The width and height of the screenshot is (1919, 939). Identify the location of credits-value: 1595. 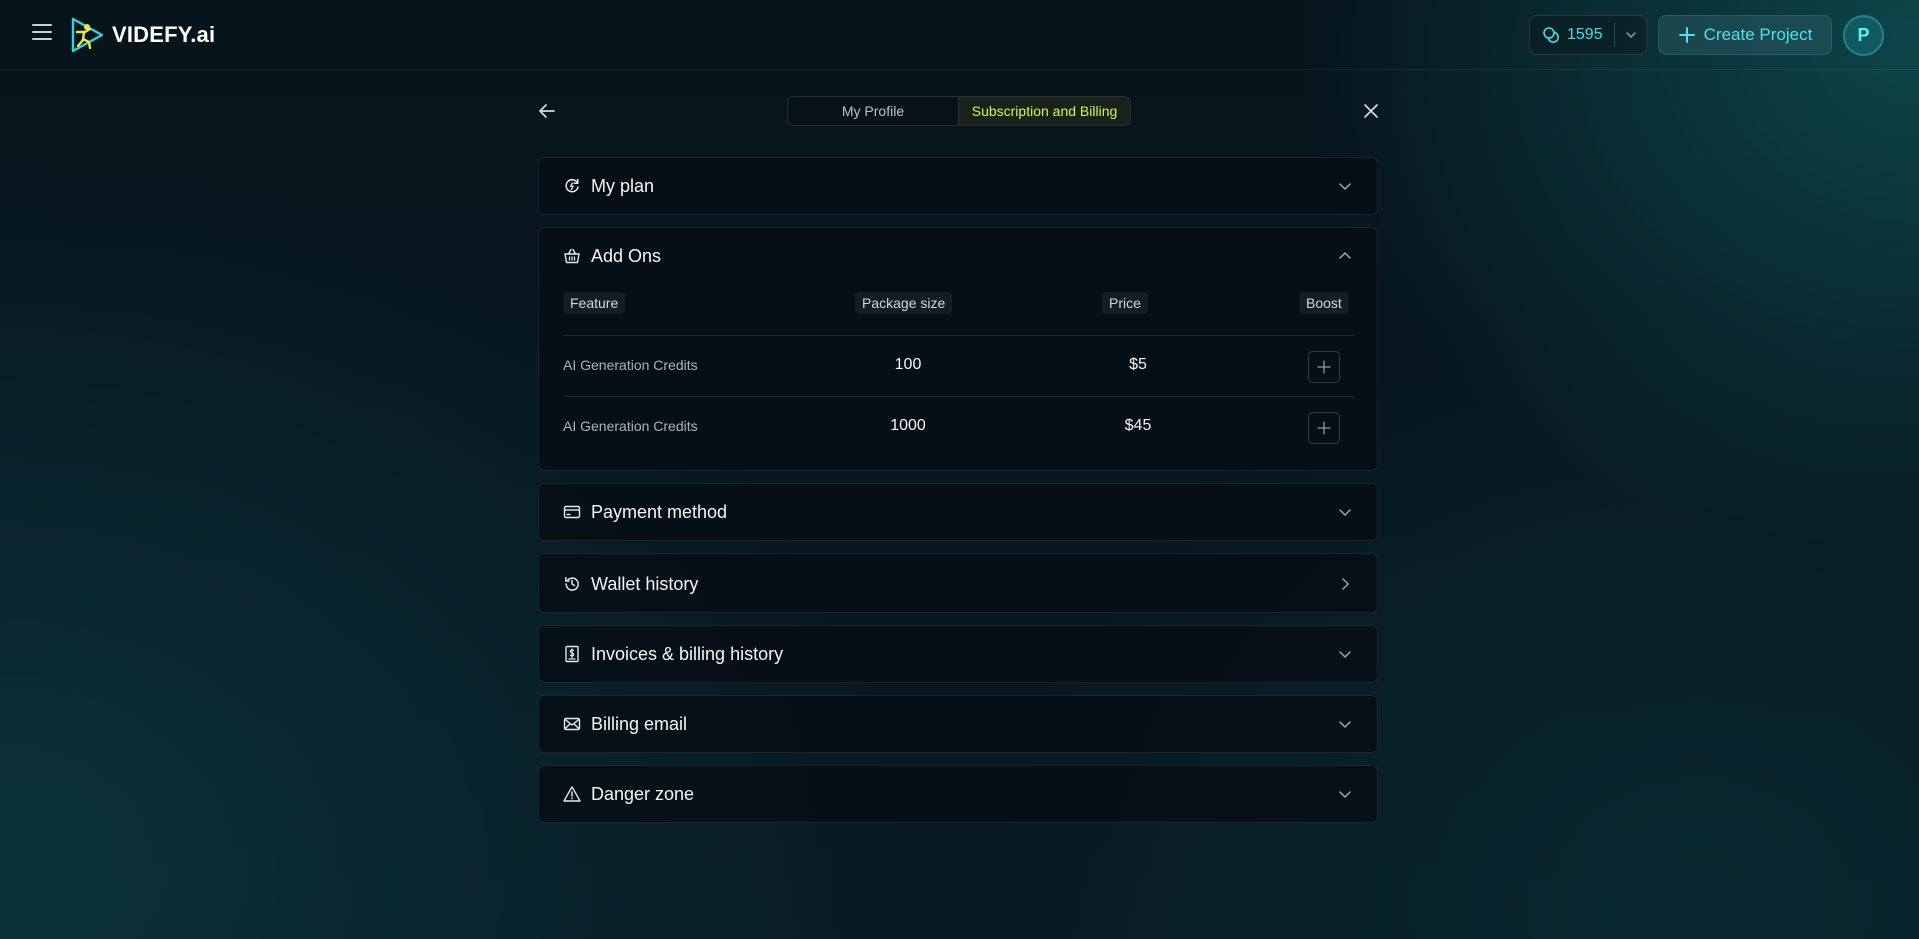
(1585, 34).